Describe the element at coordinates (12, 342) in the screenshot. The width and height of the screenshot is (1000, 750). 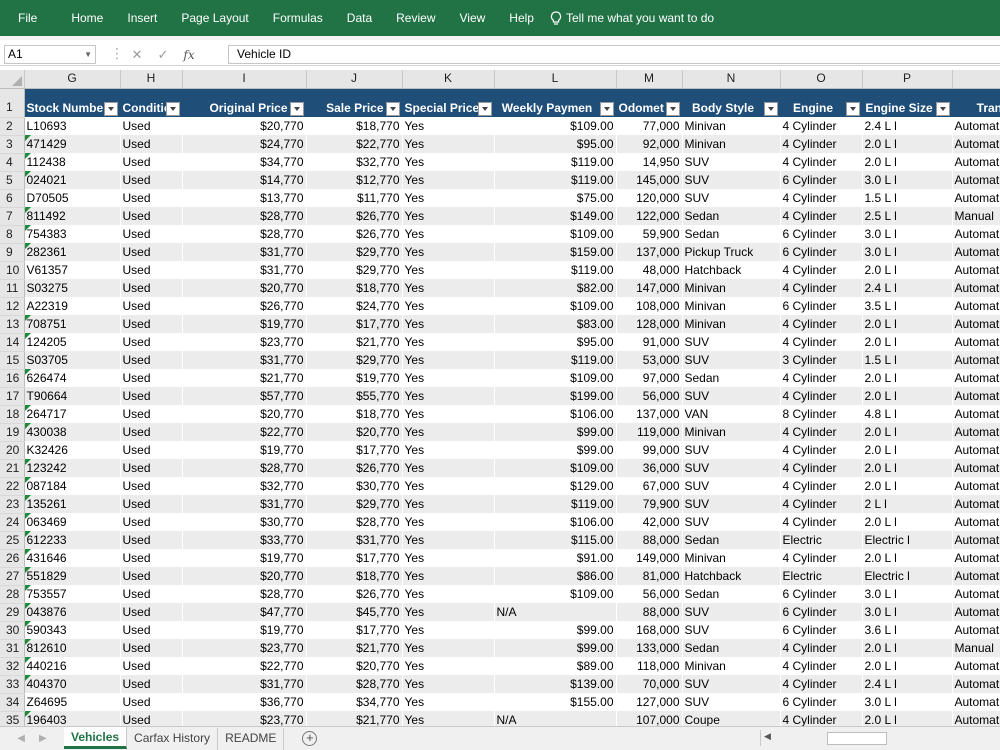
I see `row-header: 14` at that location.